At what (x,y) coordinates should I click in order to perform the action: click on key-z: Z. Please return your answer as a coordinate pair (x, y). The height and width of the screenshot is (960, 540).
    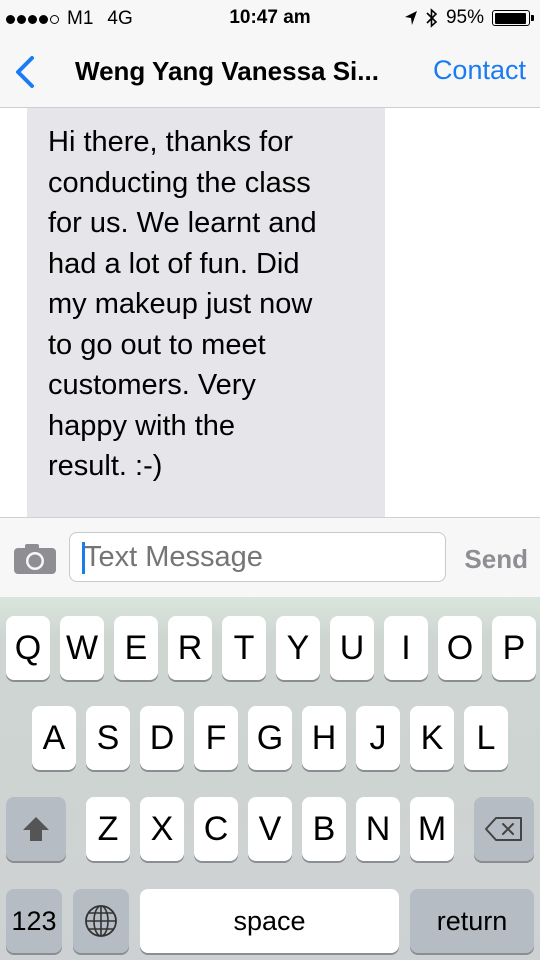
    Looking at the image, I should click on (108, 829).